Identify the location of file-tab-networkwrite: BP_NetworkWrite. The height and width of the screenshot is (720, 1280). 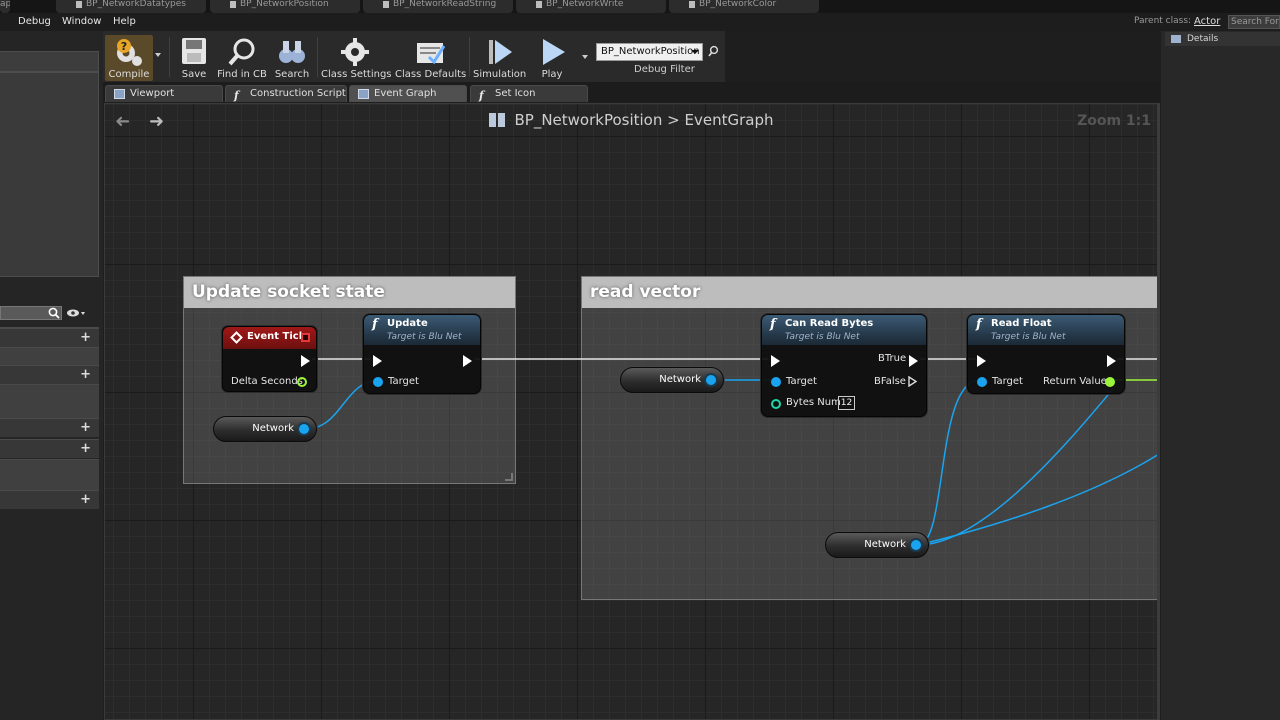
(591, 6).